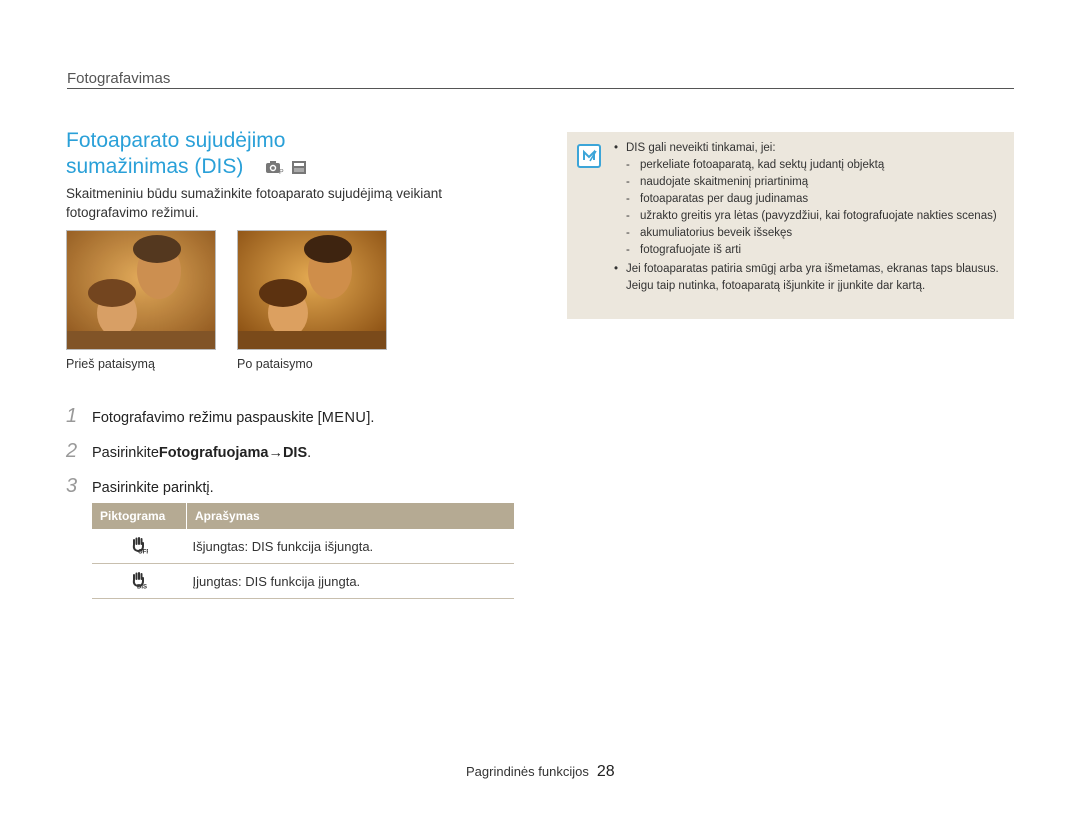 The height and width of the screenshot is (815, 1080). I want to click on note-item: fotoaparatas per daug judinamas, so click(810, 199).